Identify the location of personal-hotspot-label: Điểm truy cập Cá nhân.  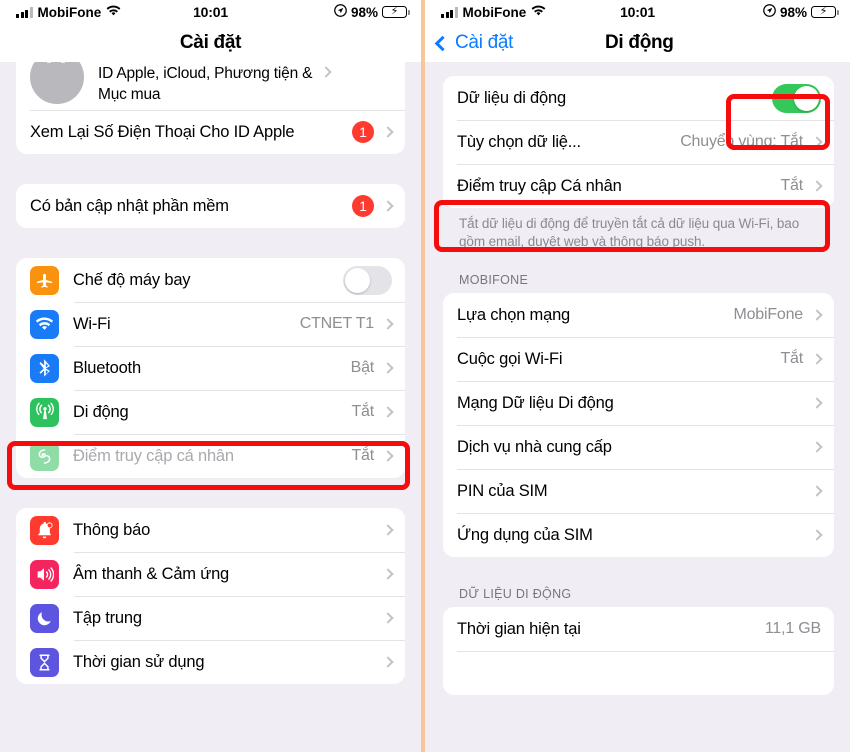
(539, 185).